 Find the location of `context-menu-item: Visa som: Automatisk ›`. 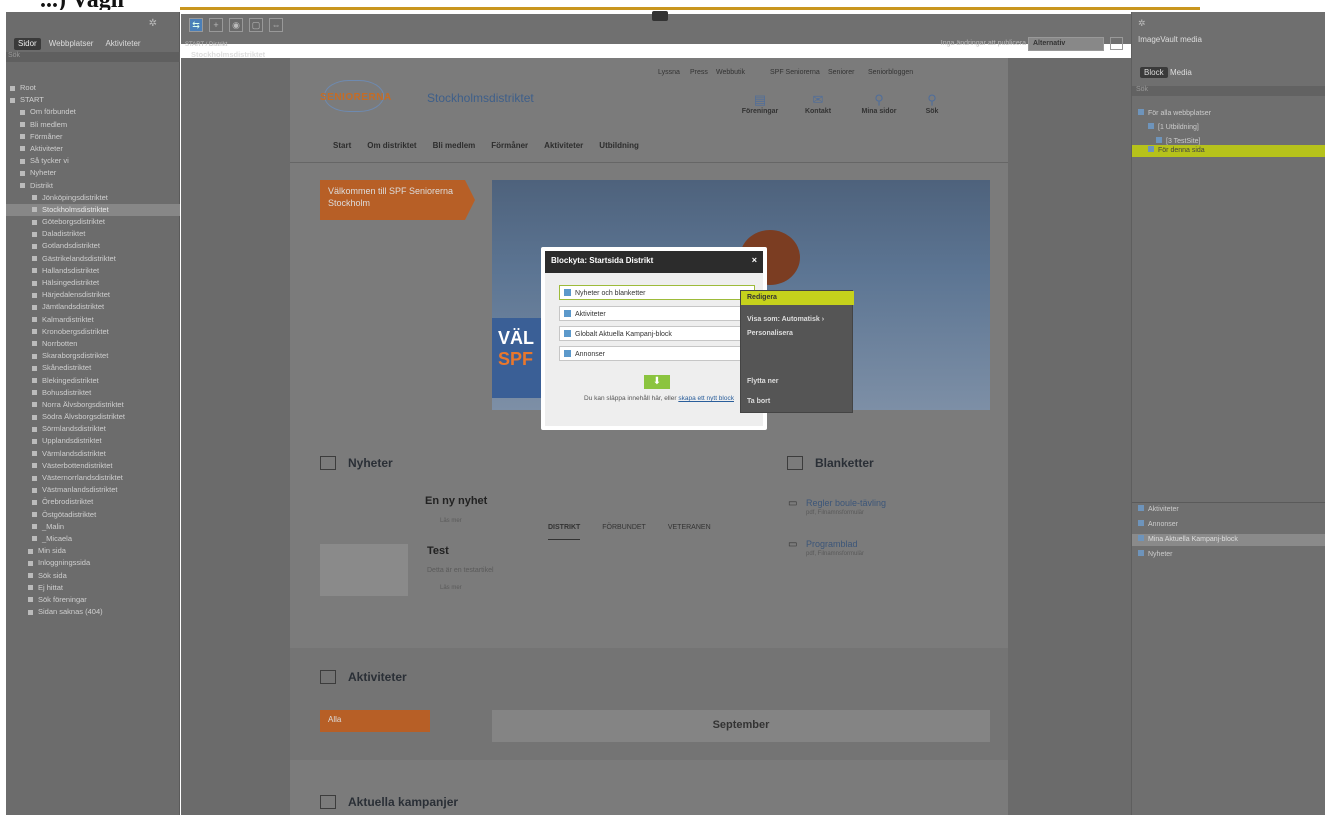

context-menu-item: Visa som: Automatisk › is located at coordinates (797, 320).